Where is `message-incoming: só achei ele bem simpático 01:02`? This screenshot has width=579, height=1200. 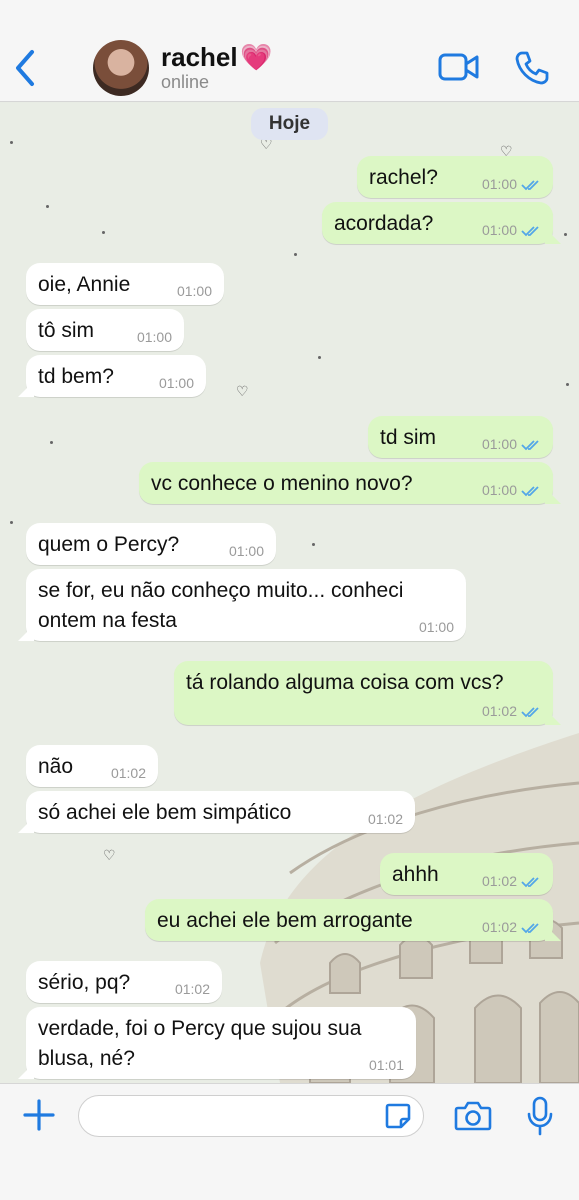
message-incoming: só achei ele bem simpático 01:02 is located at coordinates (216, 812).